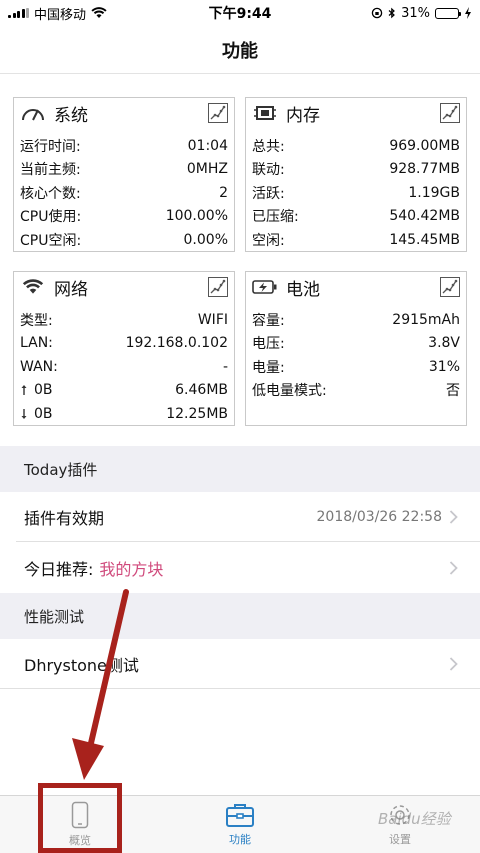  Describe the element at coordinates (124, 343) in the screenshot. I see `network-row: LAN: 192.168.0.102` at that location.